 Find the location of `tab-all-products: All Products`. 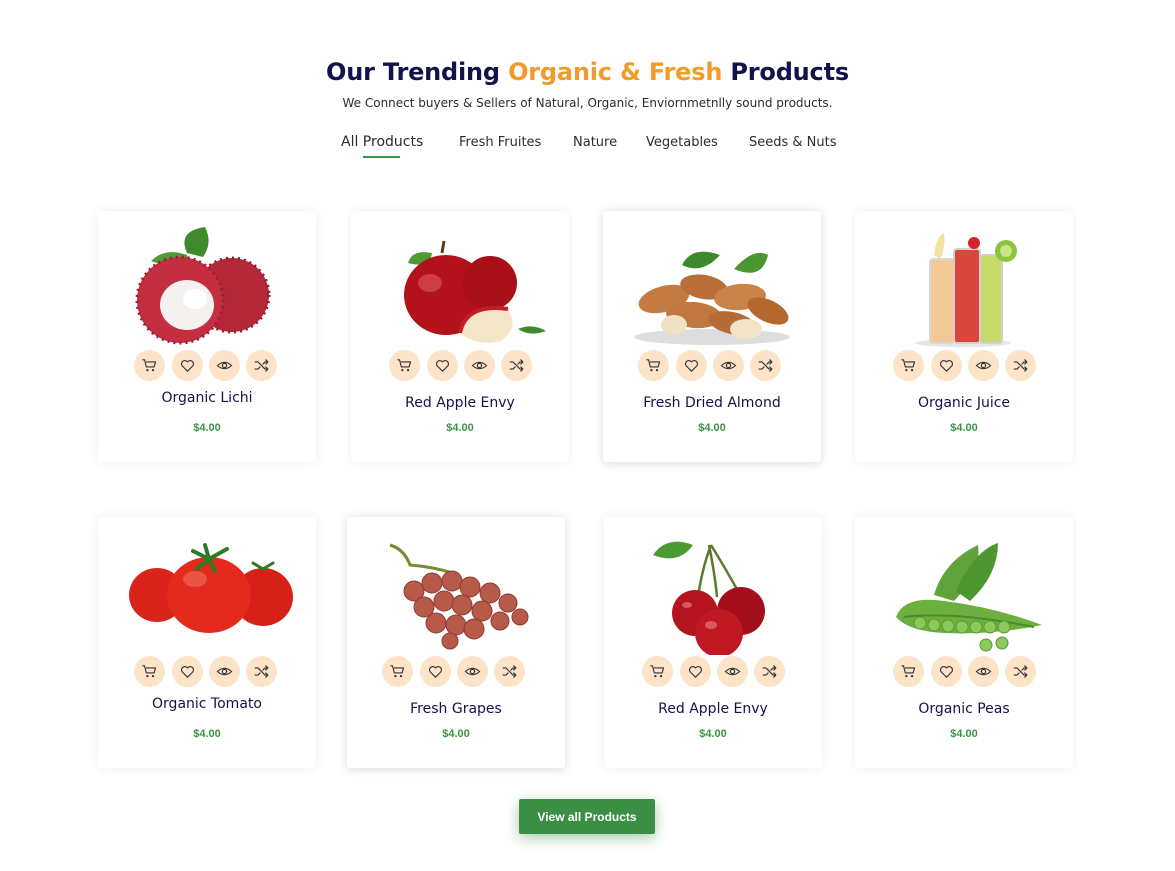

tab-all-products: All Products is located at coordinates (382, 142).